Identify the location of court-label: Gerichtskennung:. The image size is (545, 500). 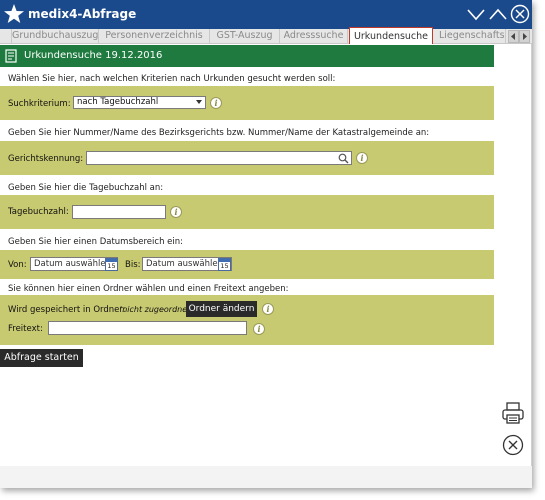
(46, 159).